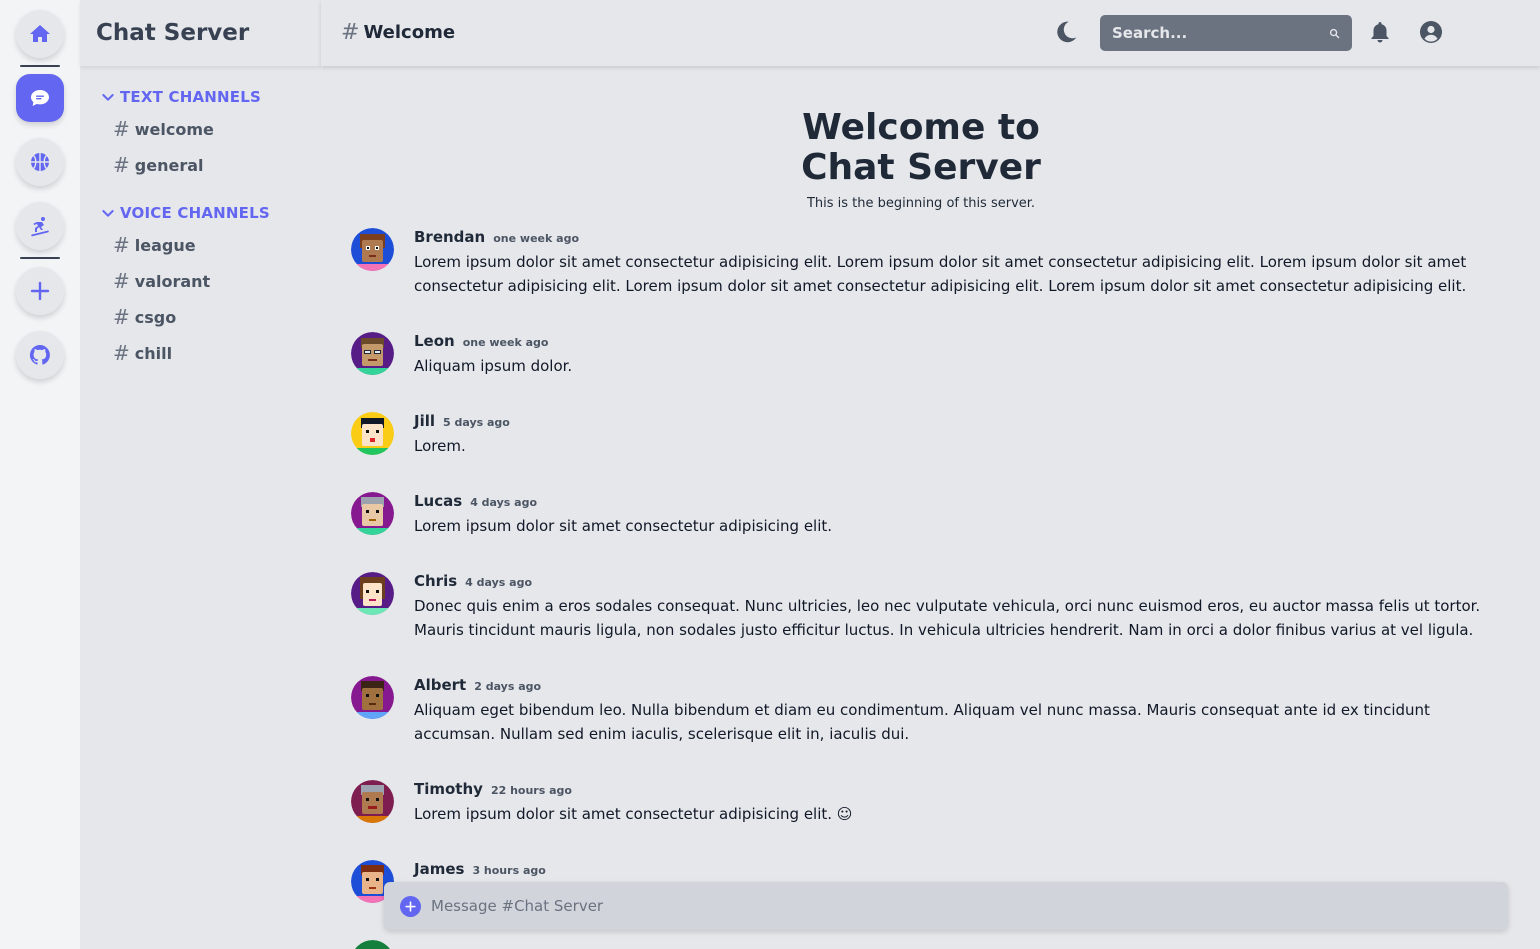 The height and width of the screenshot is (949, 1540). Describe the element at coordinates (438, 501) in the screenshot. I see `message-author: Lucas` at that location.